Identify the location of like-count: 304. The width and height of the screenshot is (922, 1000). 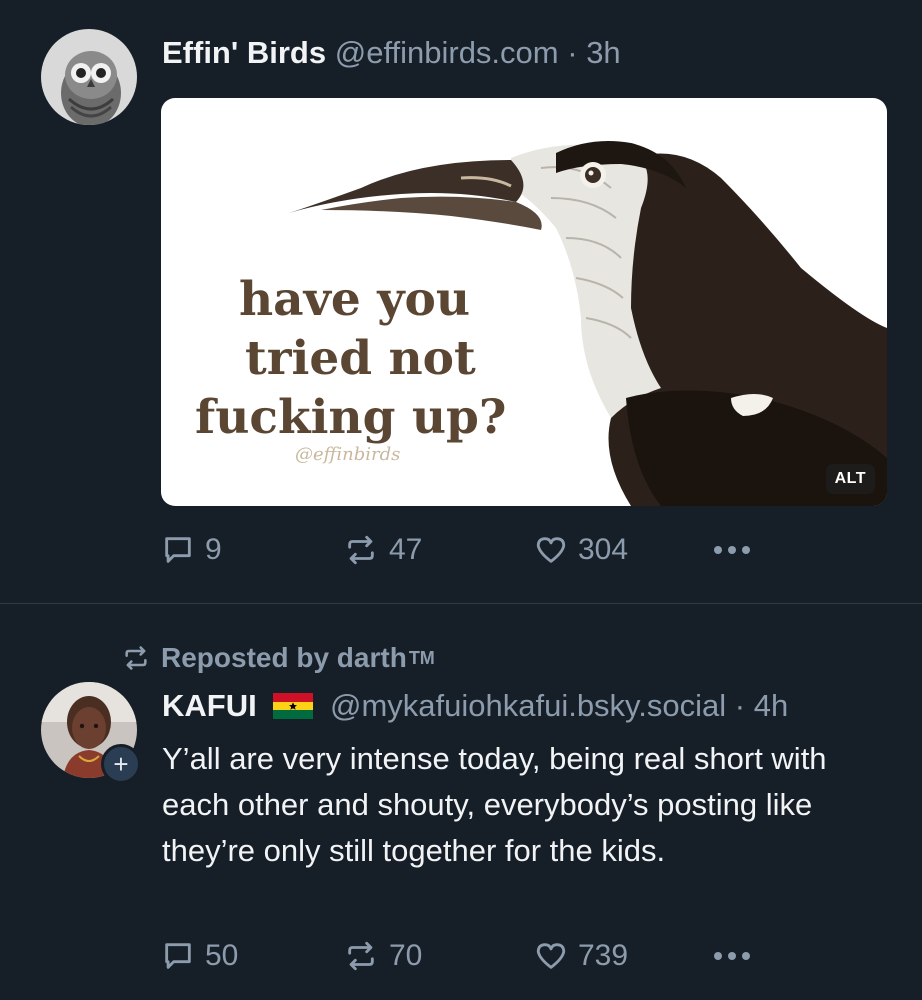
(603, 549).